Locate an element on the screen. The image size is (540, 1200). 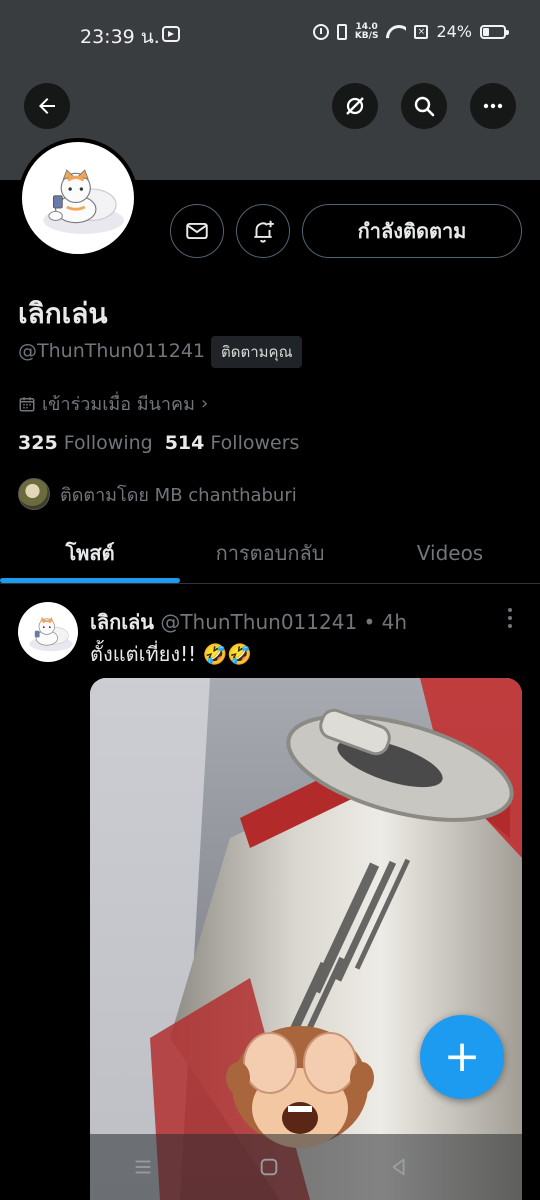
profile-avatar is located at coordinates (78, 198).